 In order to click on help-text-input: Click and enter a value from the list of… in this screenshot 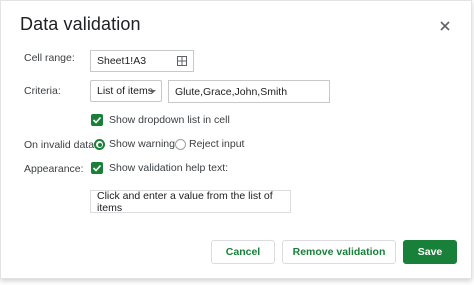, I will do `click(190, 201)`.